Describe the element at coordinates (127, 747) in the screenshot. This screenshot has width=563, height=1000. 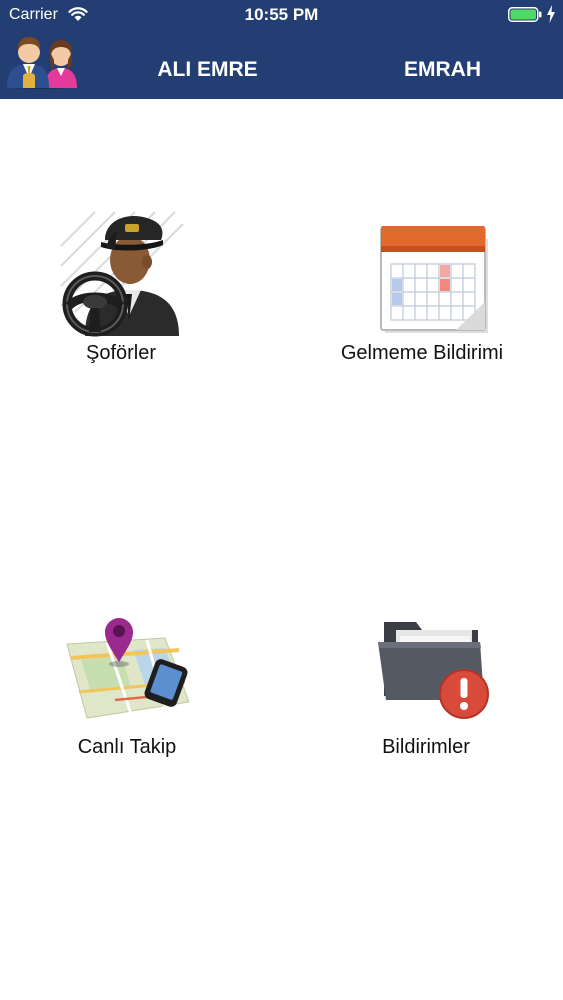
I see `menu-item-label: Canlı Takip` at that location.